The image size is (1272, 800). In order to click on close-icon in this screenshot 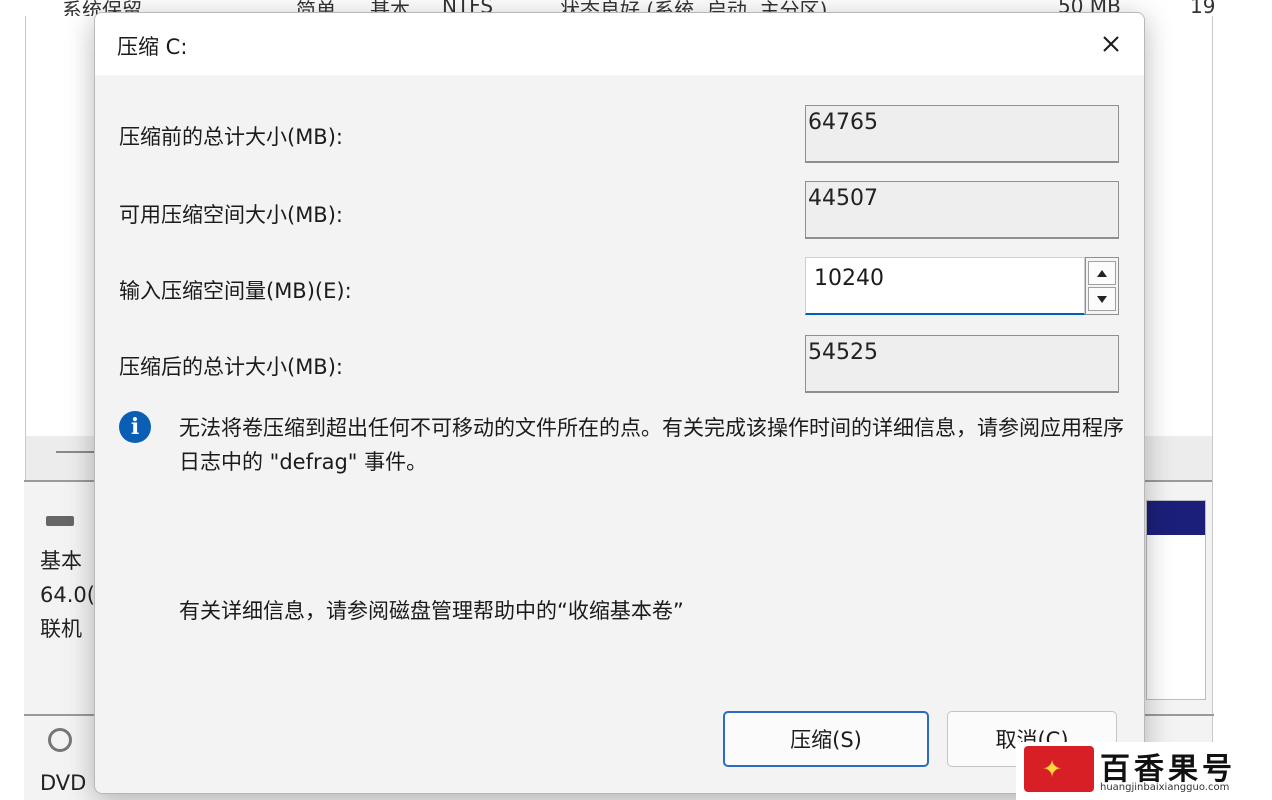, I will do `click(1111, 44)`.